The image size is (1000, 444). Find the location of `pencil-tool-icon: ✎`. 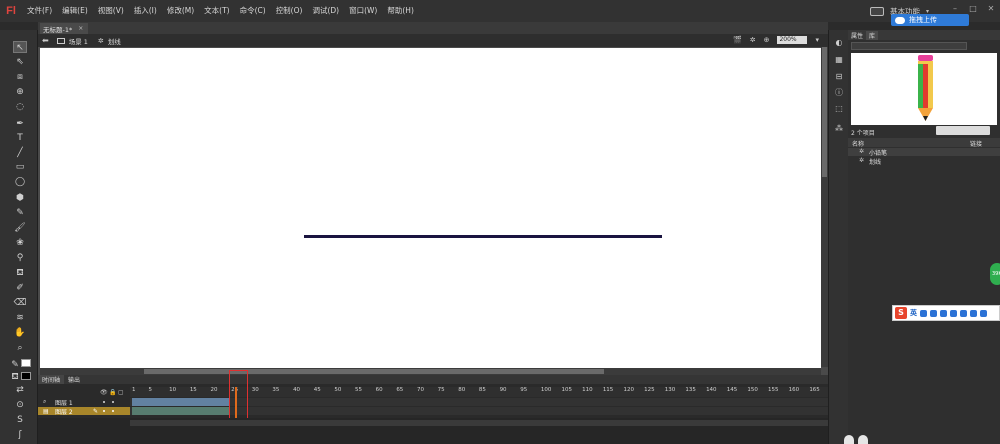

pencil-tool-icon: ✎ is located at coordinates (20, 213).